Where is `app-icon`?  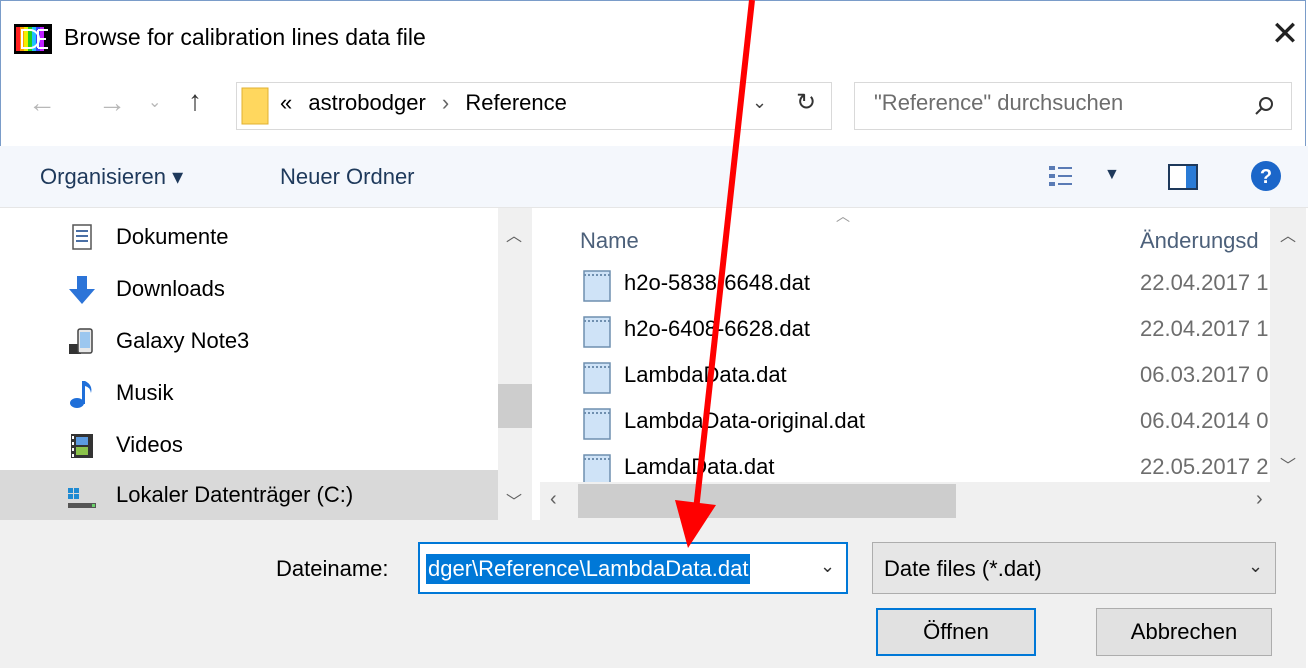 app-icon is located at coordinates (33, 39).